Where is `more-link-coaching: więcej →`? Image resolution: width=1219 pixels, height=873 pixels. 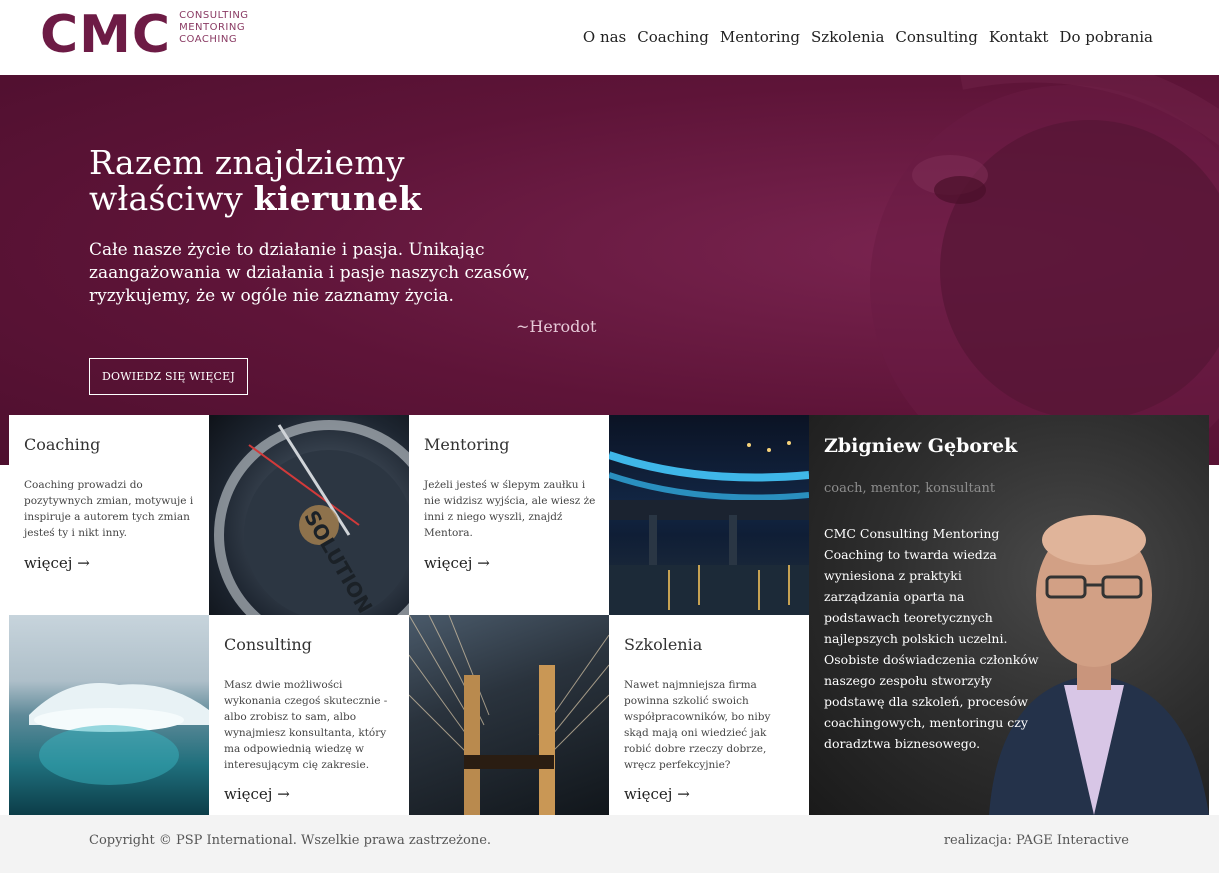
more-link-coaching: więcej → is located at coordinates (57, 563).